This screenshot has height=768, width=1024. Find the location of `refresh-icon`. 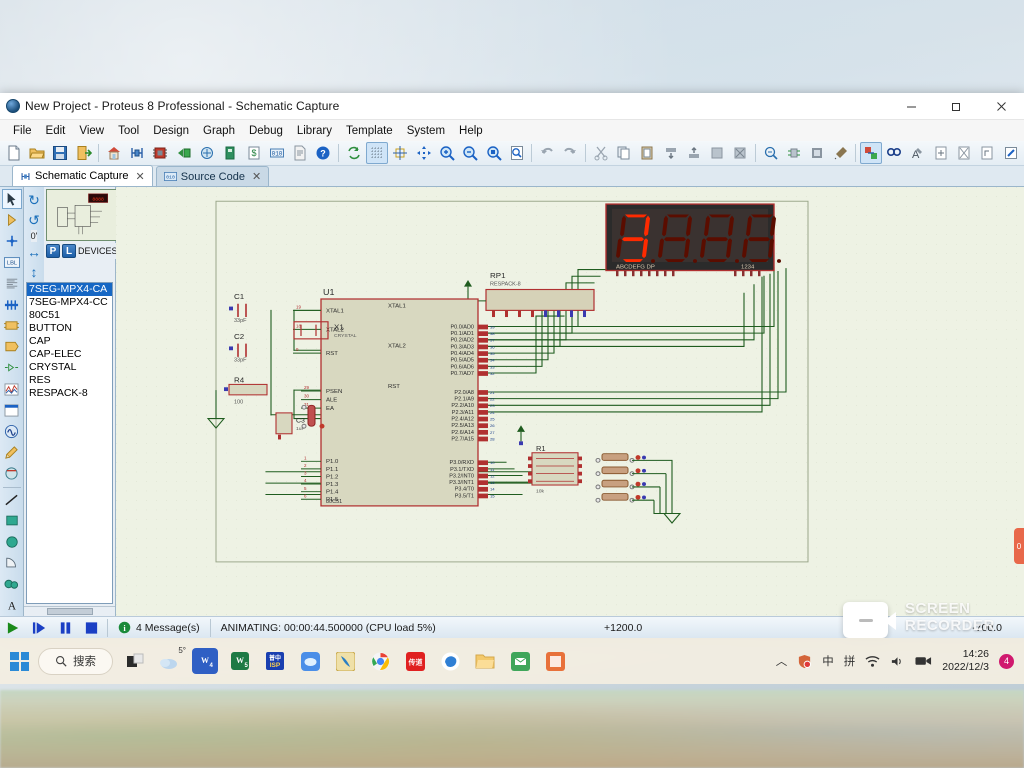

refresh-icon is located at coordinates (353, 153).